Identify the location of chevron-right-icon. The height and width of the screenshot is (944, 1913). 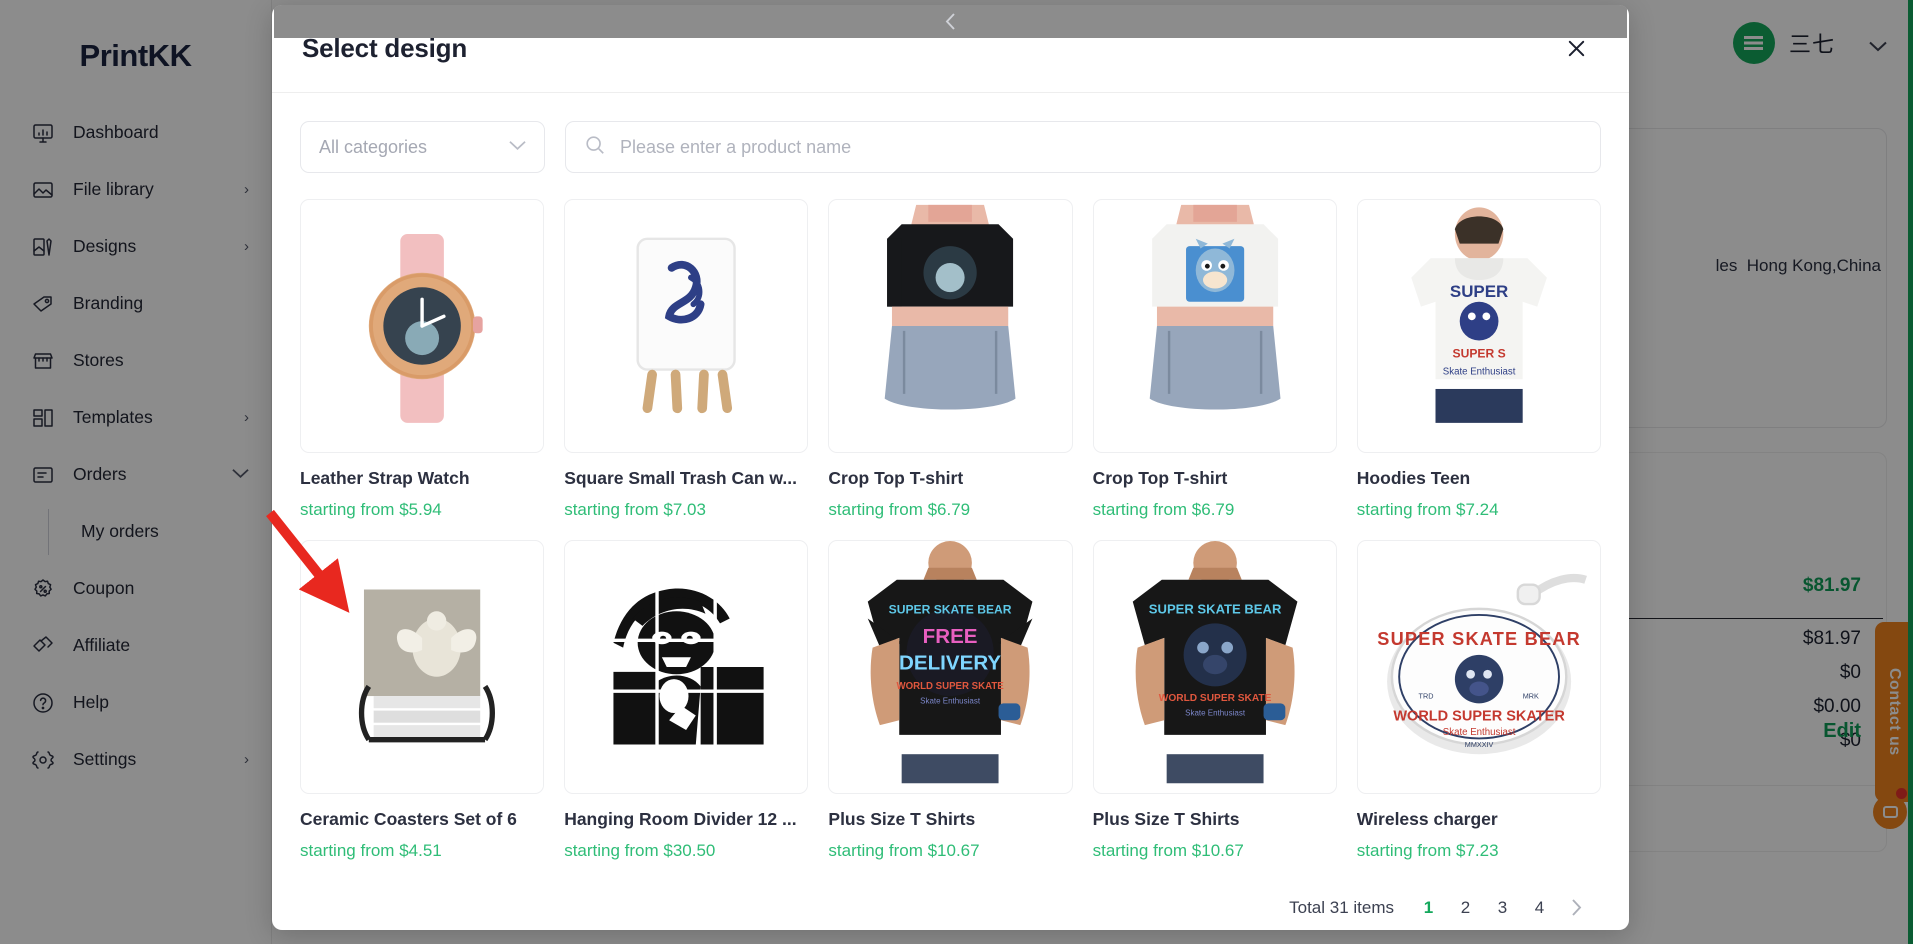
(1576, 907).